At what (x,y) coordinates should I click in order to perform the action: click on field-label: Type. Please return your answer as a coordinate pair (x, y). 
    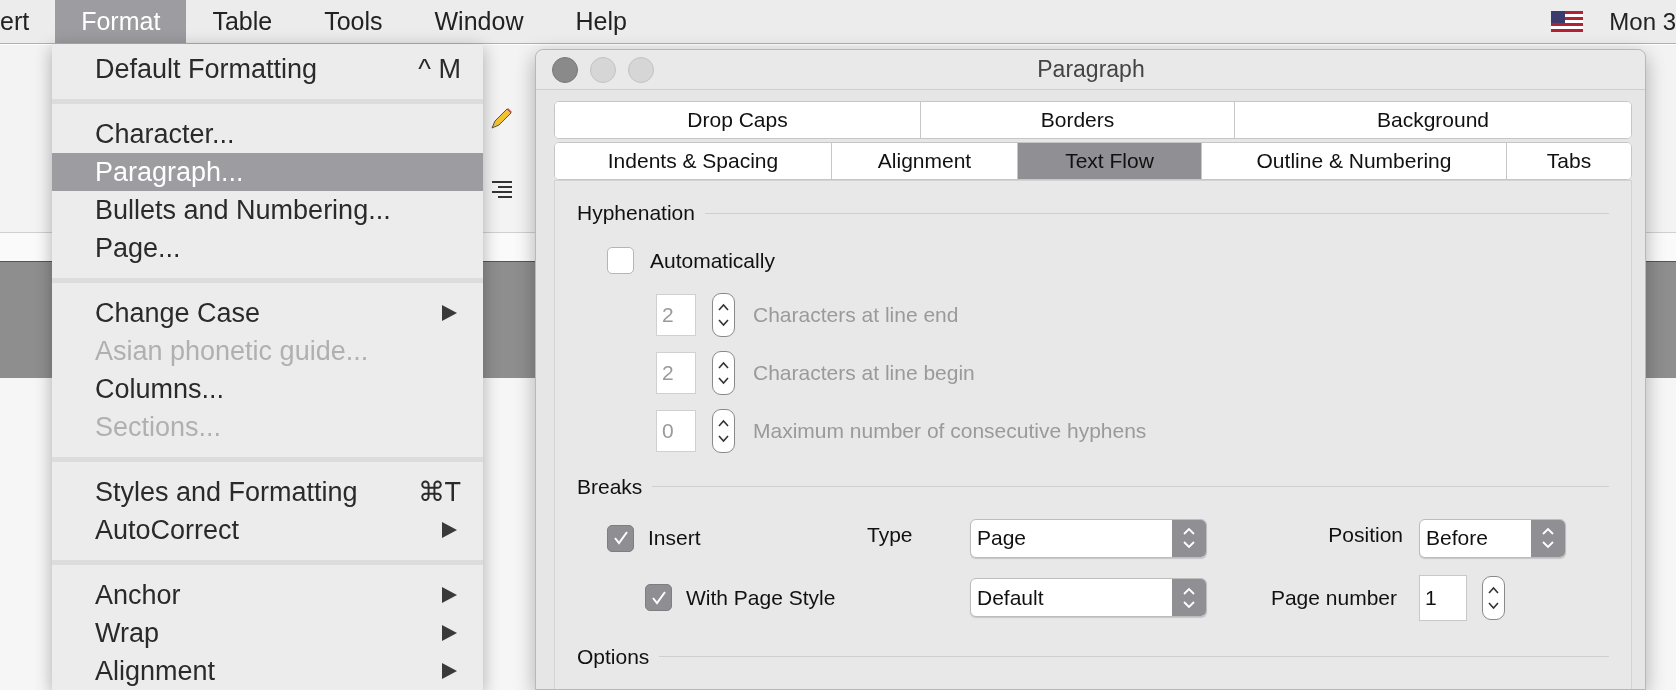
    Looking at the image, I should click on (890, 534).